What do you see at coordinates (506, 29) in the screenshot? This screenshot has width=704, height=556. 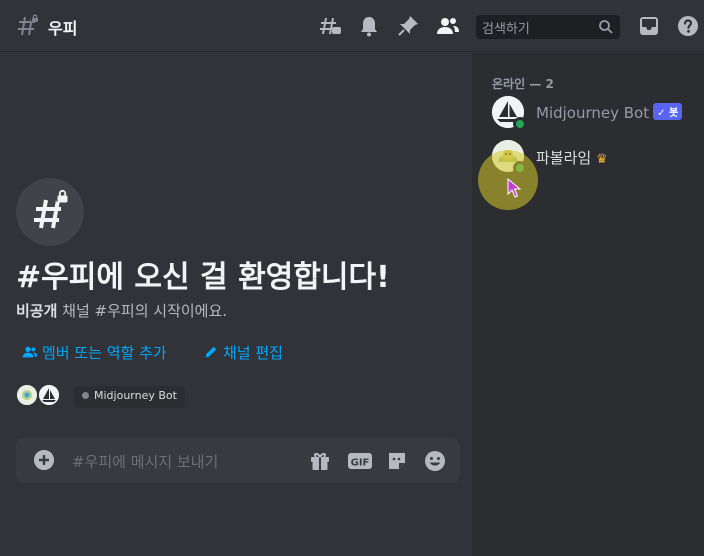 I see `search-placeholder: 검색하기` at bounding box center [506, 29].